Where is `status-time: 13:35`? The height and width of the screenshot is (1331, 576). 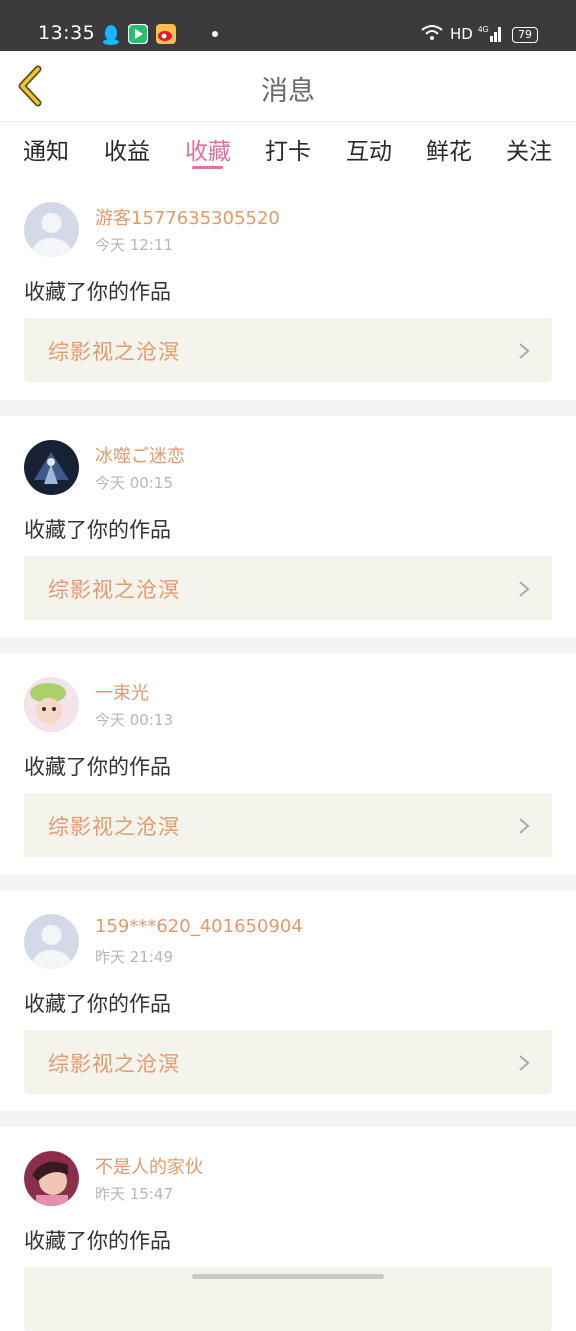
status-time: 13:35 is located at coordinates (67, 33).